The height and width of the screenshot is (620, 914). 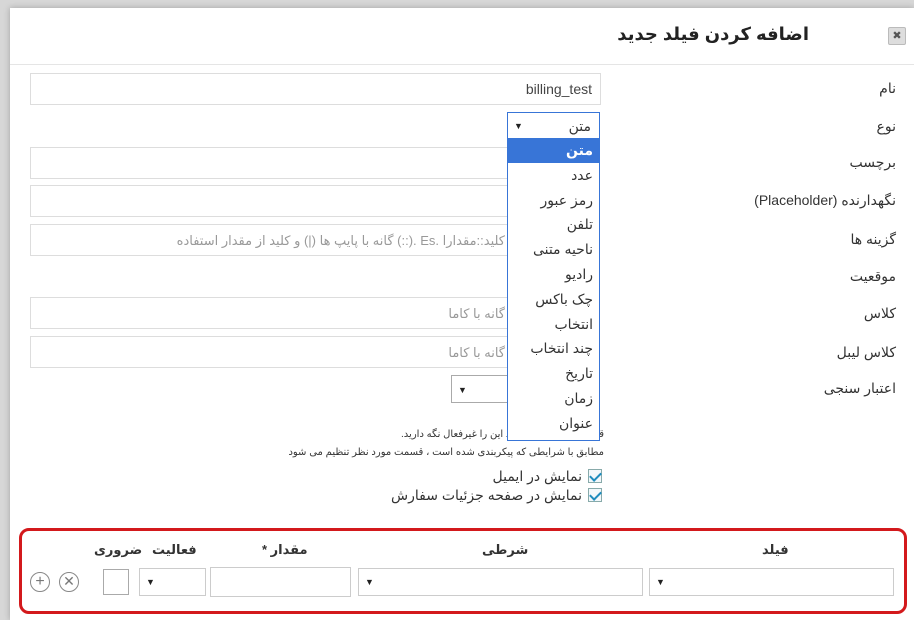 What do you see at coordinates (118, 549) in the screenshot?
I see `required-column-header: ضروری` at bounding box center [118, 549].